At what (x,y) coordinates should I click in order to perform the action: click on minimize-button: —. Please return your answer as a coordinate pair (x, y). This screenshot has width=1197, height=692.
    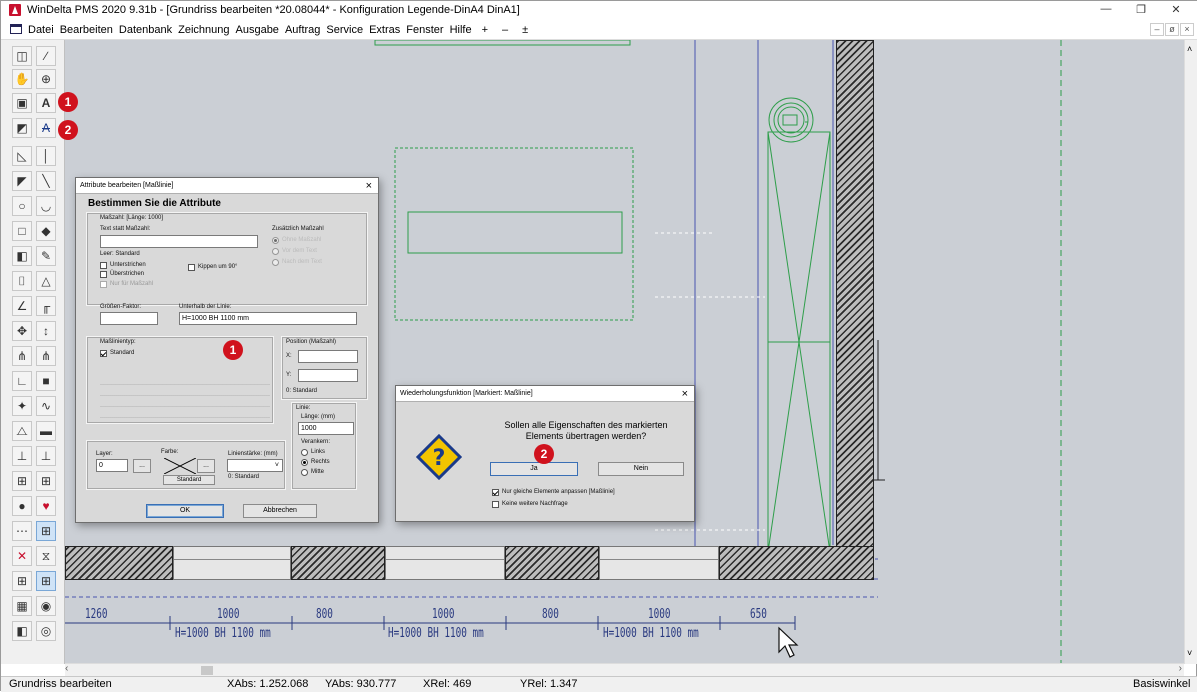
    Looking at the image, I should click on (1106, 10).